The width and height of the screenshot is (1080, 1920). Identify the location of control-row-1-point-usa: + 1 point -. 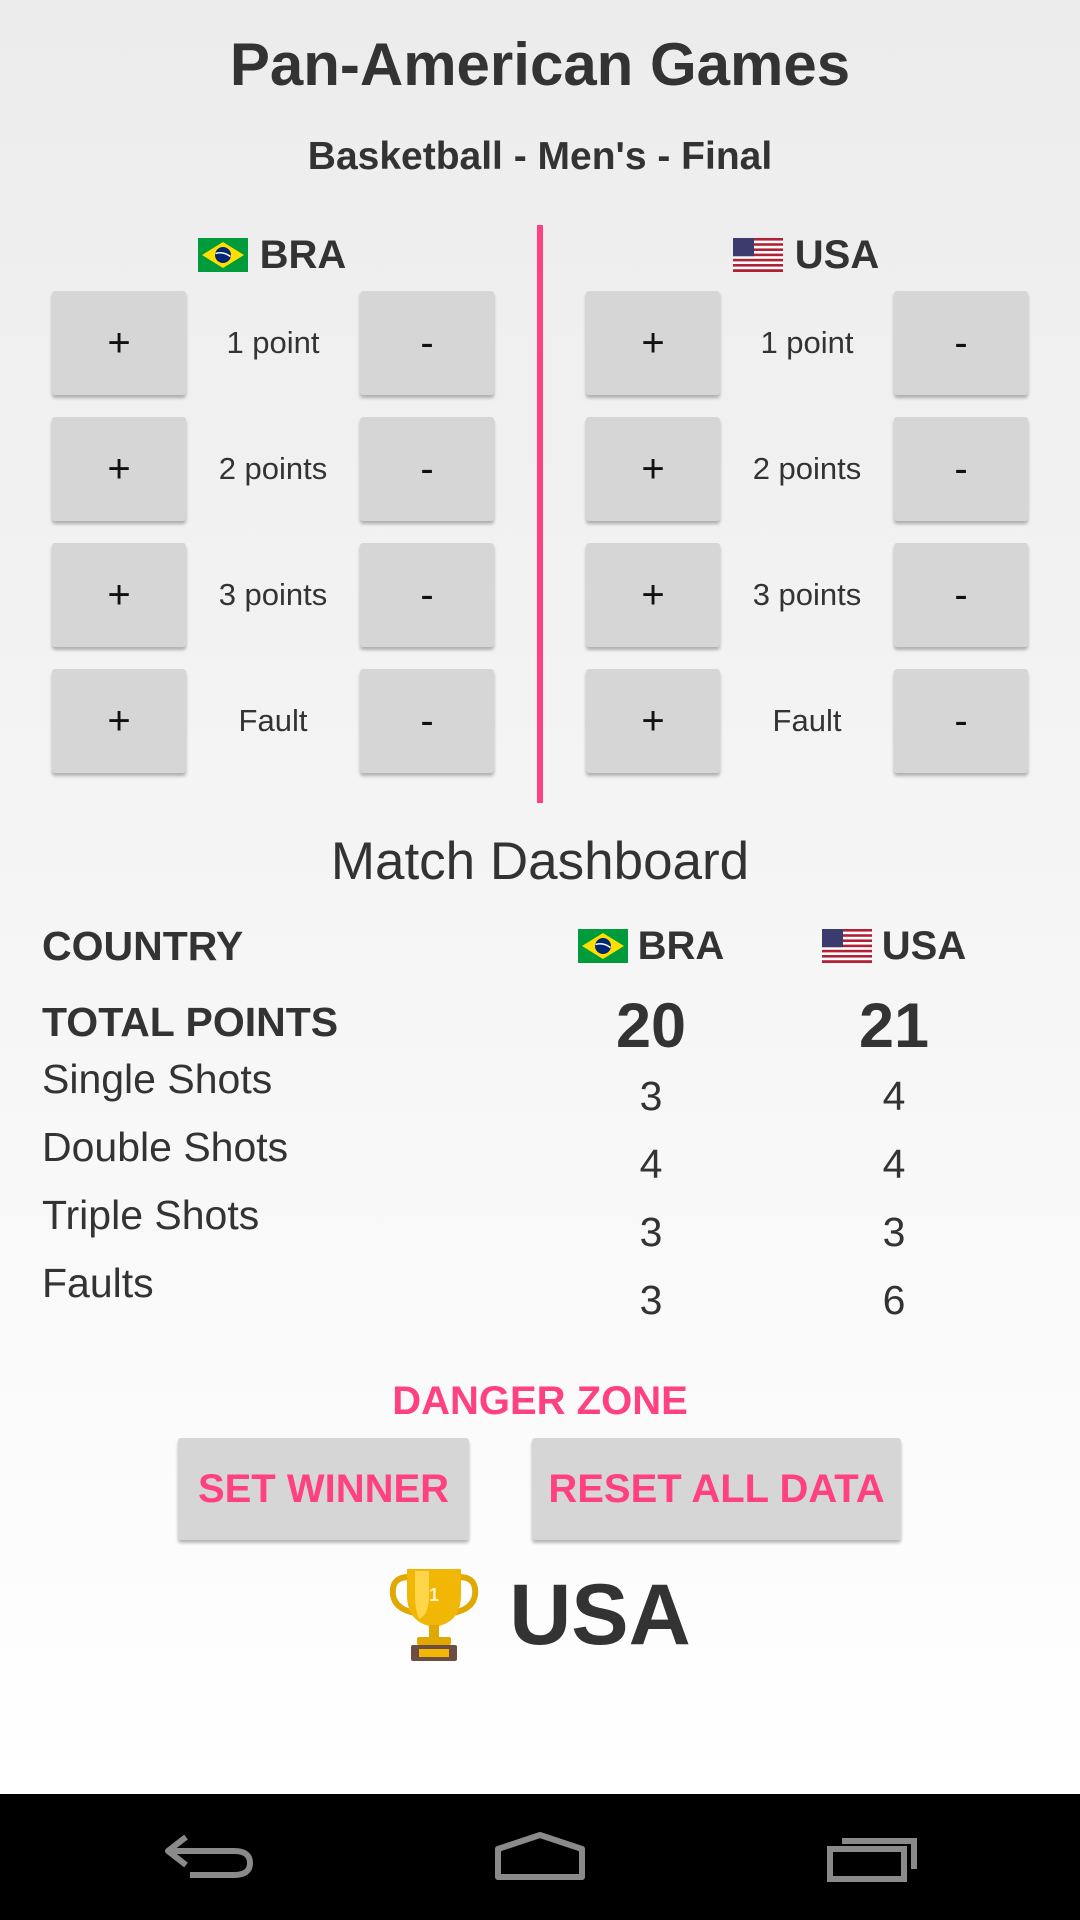
(806, 343).